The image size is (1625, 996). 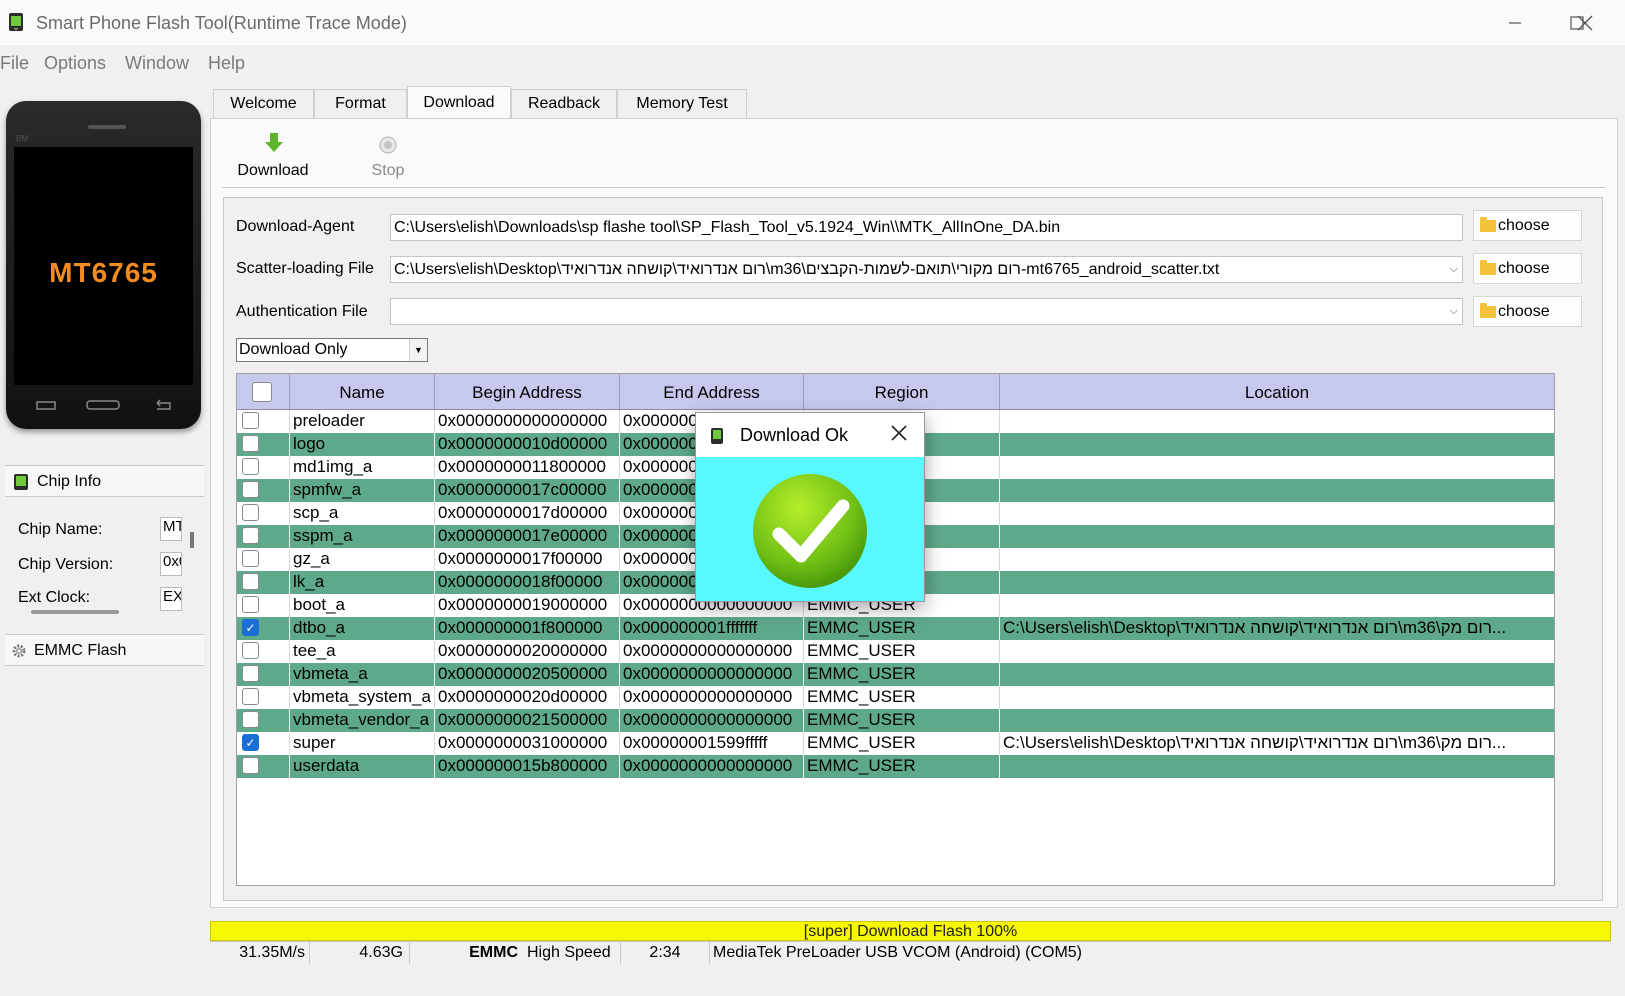 I want to click on download-toolbar: Download Stop, so click(x=913, y=158).